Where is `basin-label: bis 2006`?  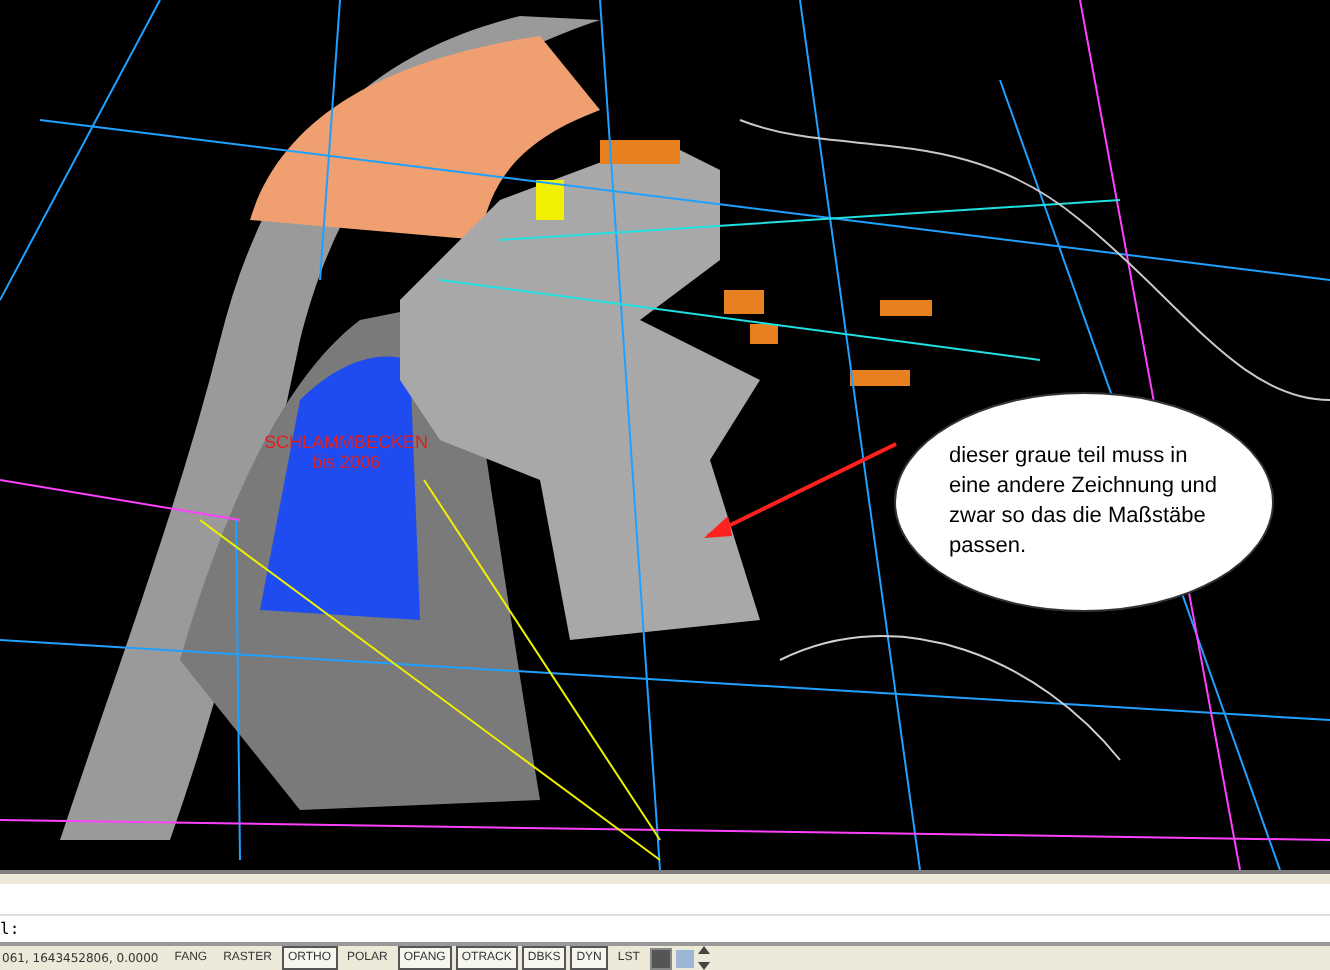
basin-label: bis 2006 is located at coordinates (346, 462).